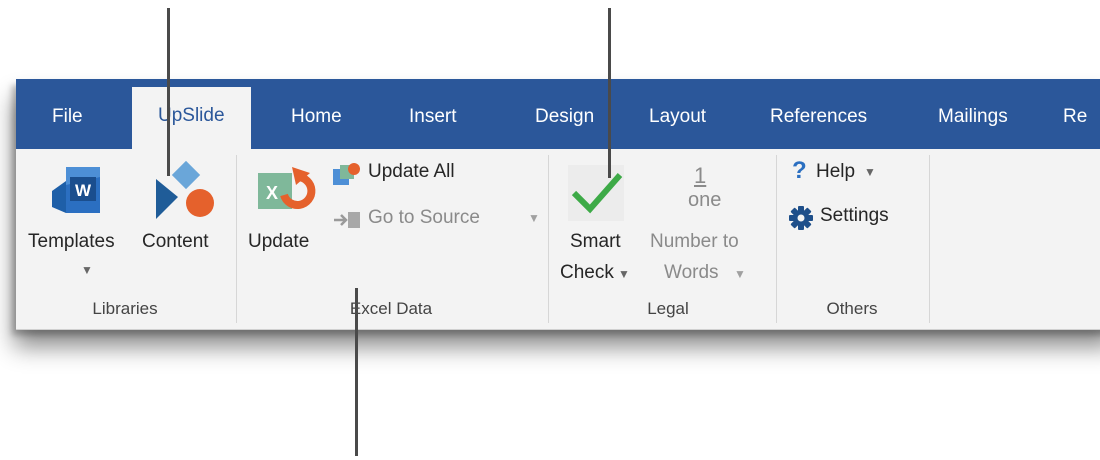 This screenshot has height=460, width=1100. I want to click on number-to-words-button: 1 one Number to Words ▼, so click(704, 225).